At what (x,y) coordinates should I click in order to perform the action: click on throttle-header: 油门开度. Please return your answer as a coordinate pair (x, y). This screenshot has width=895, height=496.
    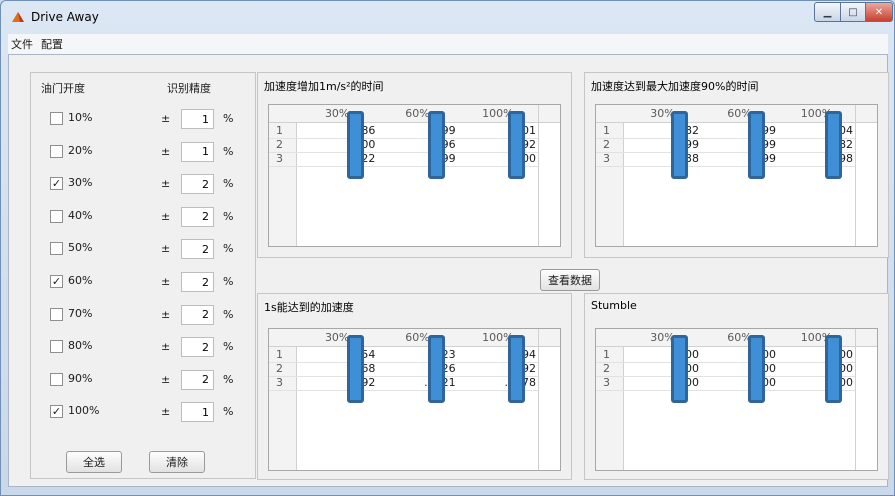
    Looking at the image, I should click on (63, 88).